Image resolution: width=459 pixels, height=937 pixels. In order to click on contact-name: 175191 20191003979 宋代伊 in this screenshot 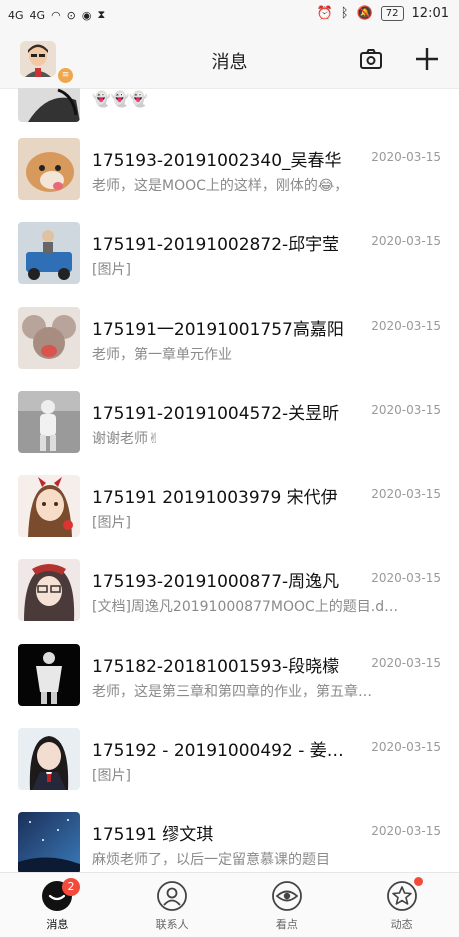, I will do `click(215, 498)`.